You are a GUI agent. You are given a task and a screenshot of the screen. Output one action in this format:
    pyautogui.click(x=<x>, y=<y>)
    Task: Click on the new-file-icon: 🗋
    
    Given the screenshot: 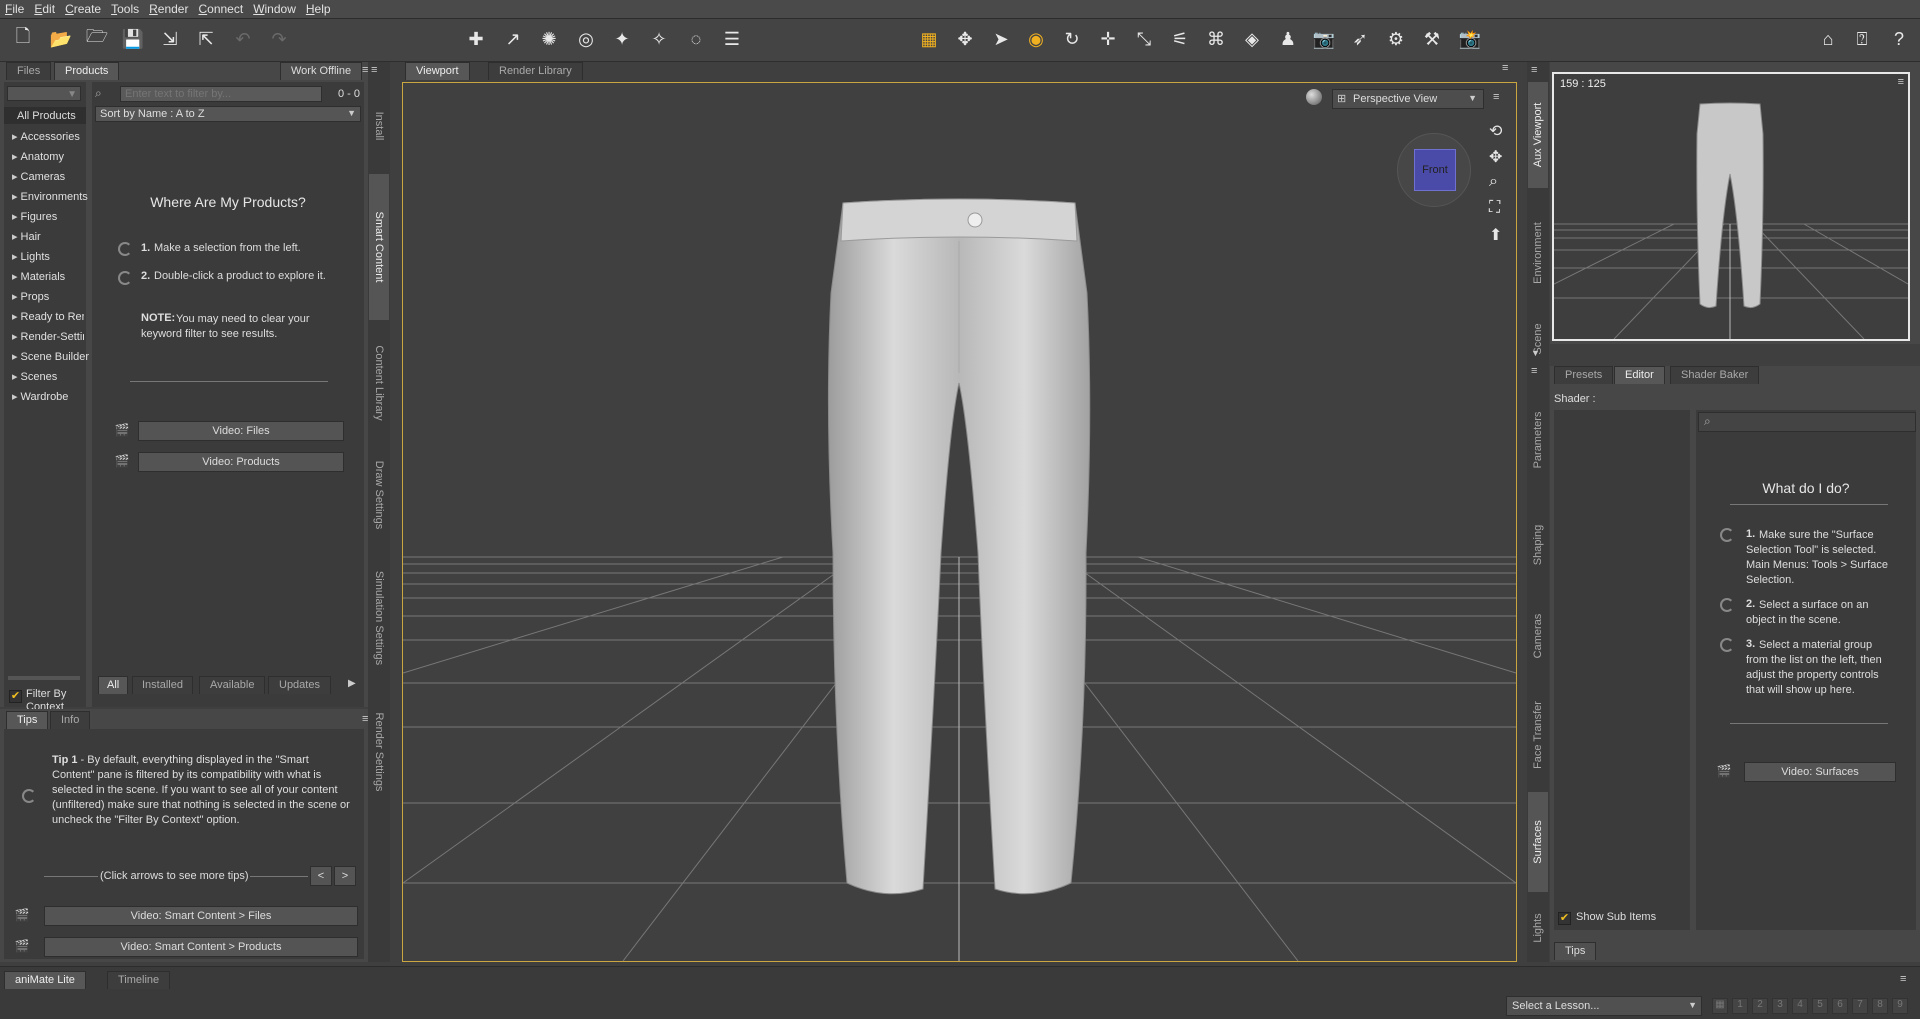 What is the action you would take?
    pyautogui.click(x=23, y=39)
    